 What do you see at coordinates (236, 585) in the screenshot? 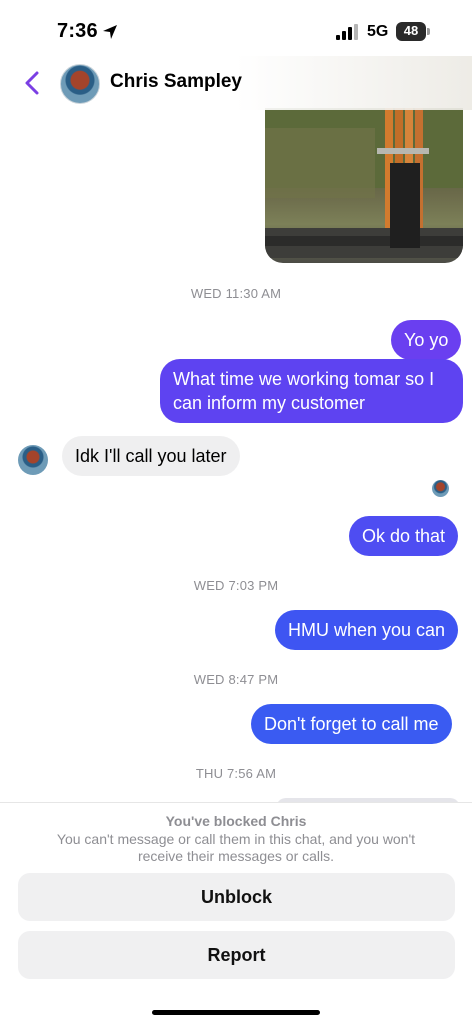
I see `timestamp: WED 7:03 PM` at bounding box center [236, 585].